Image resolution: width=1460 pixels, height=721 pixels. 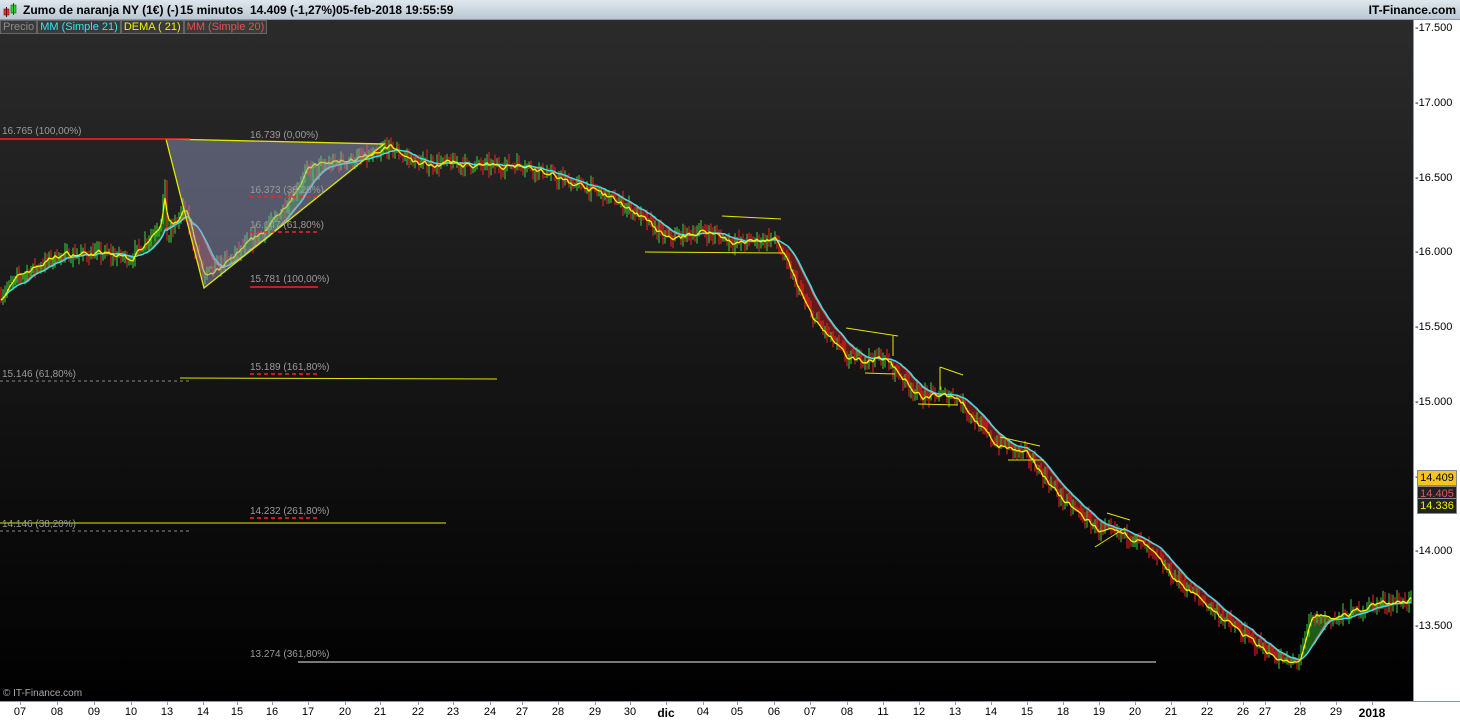 What do you see at coordinates (131, 712) in the screenshot?
I see `x-tick-label: 10` at bounding box center [131, 712].